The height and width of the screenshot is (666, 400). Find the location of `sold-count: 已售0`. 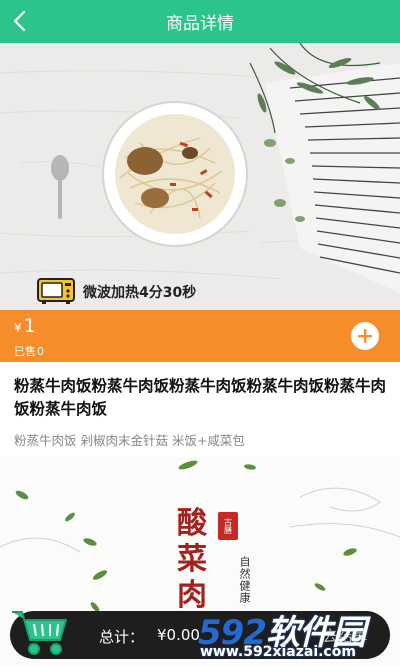

sold-count: 已售0 is located at coordinates (29, 351).